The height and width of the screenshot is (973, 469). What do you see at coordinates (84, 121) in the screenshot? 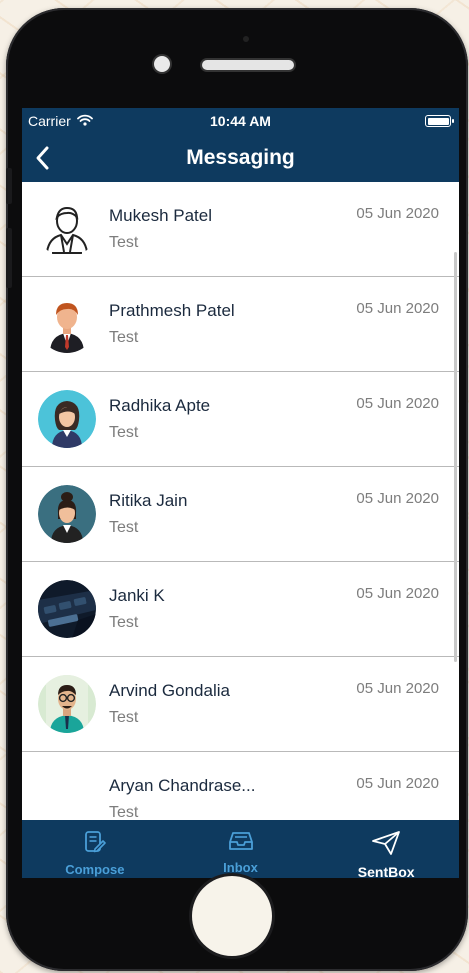
I see `wifi-icon` at bounding box center [84, 121].